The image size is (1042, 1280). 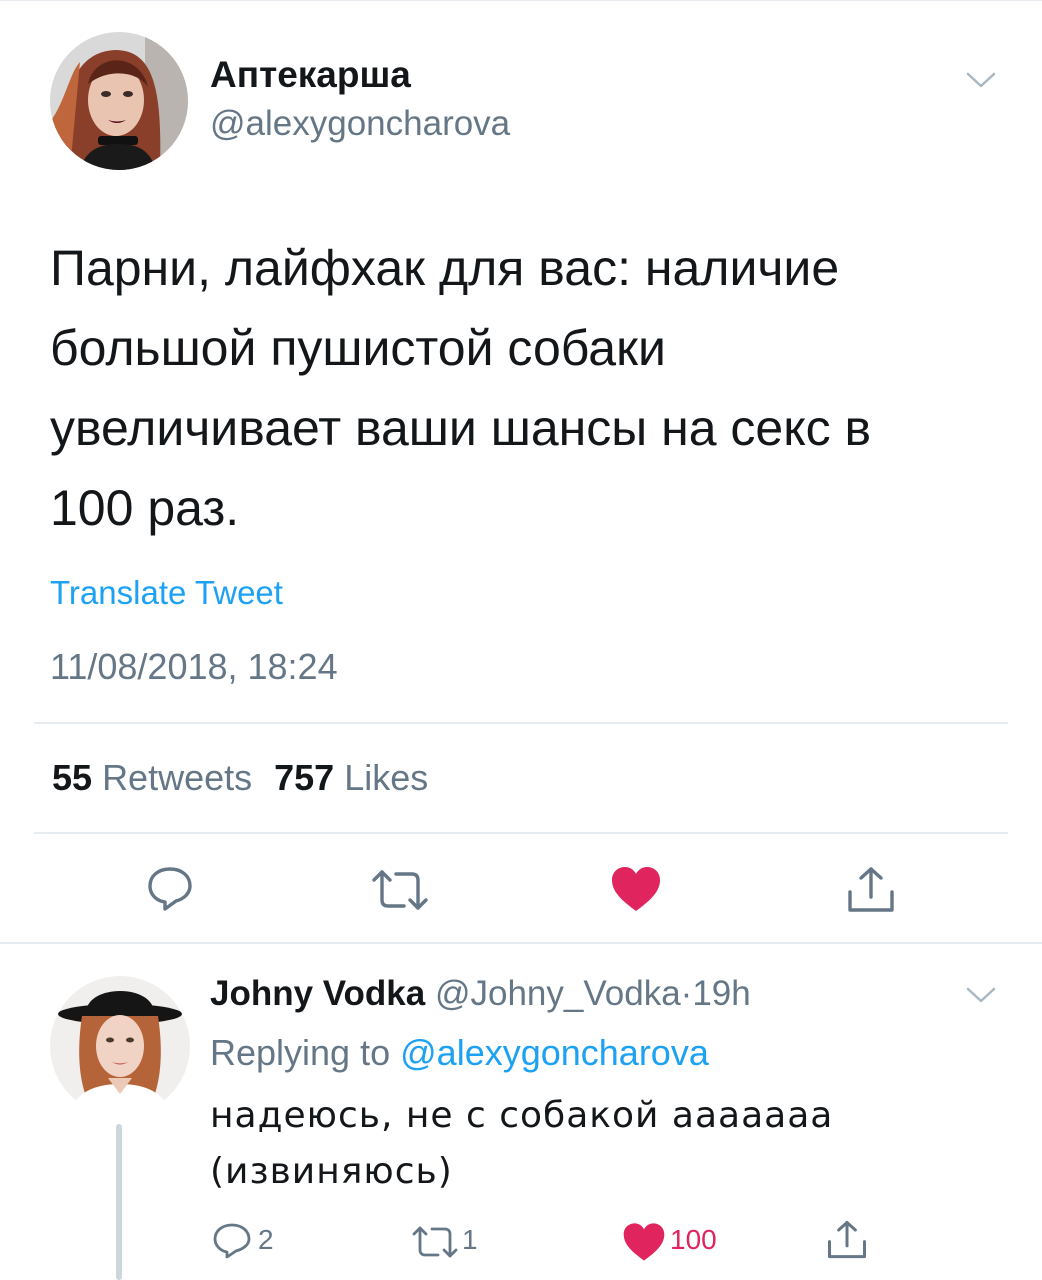 What do you see at coordinates (554, 1052) in the screenshot?
I see `replying-to-mention: @alexygoncharova` at bounding box center [554, 1052].